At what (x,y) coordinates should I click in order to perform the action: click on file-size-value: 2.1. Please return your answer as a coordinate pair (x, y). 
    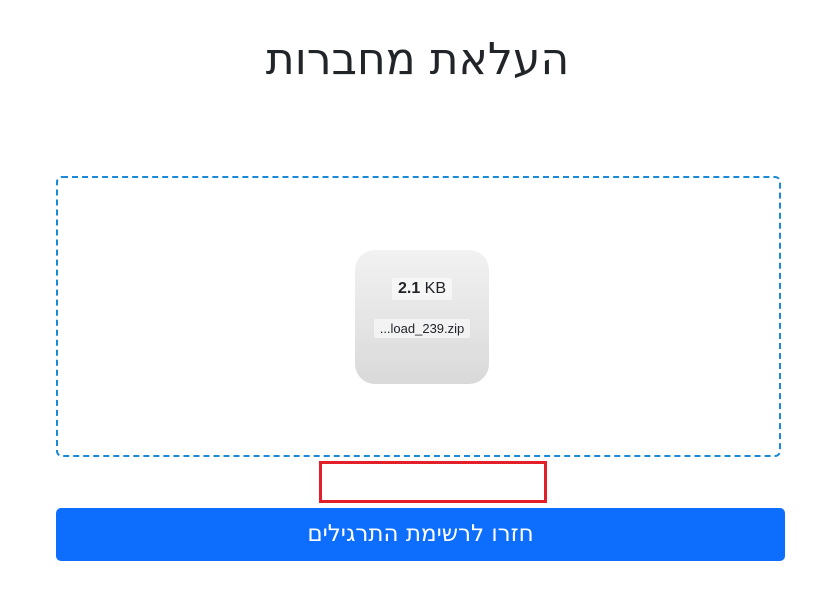
    Looking at the image, I should click on (409, 288).